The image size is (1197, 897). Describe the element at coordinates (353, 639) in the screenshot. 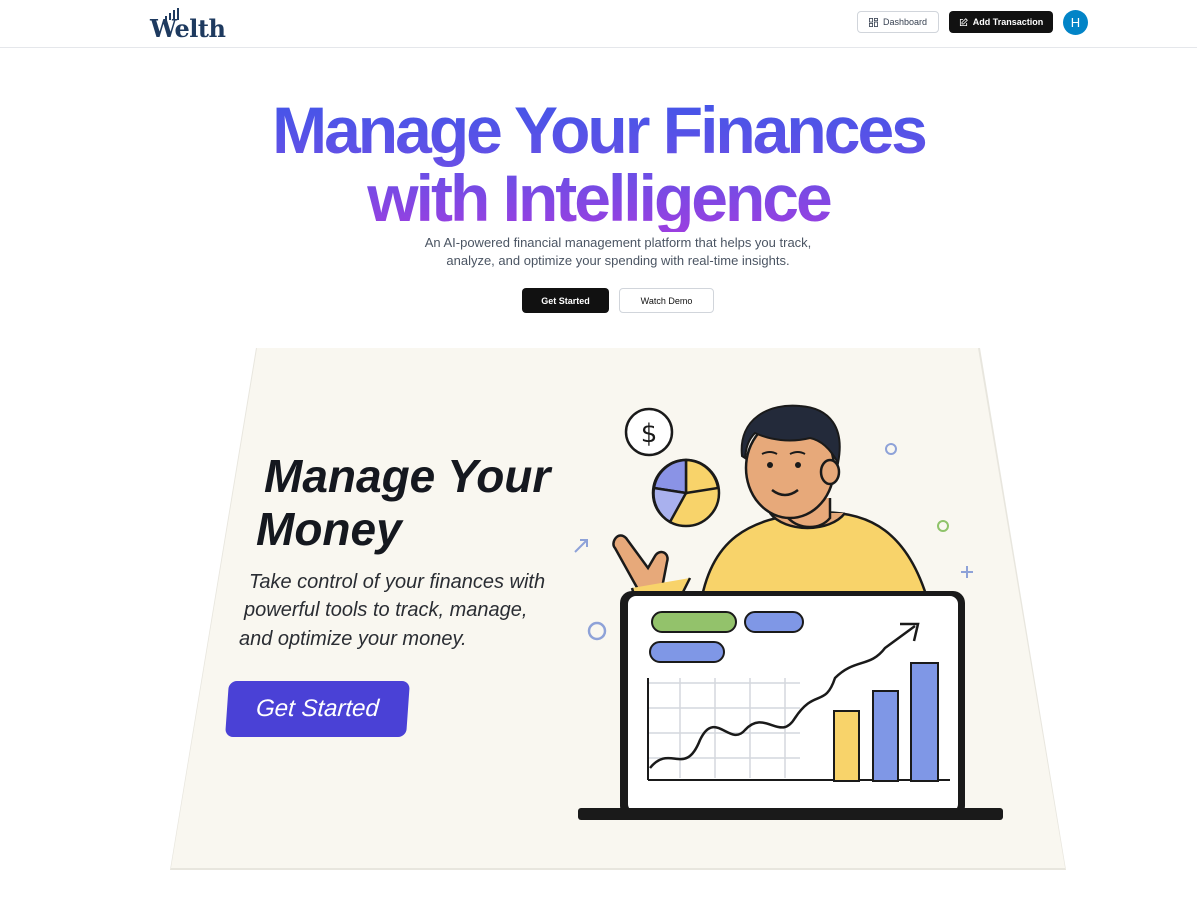

I see `illustration-subtitle-line3: and optimize your money.` at that location.